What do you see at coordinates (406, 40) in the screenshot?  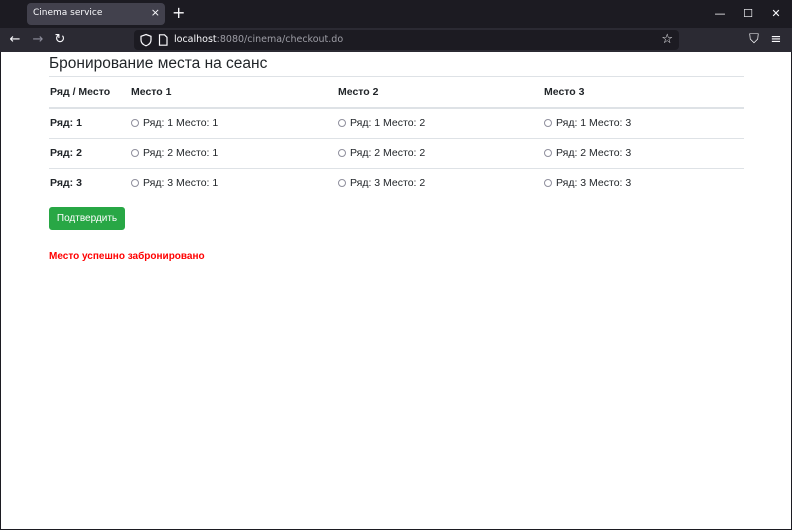 I see `url-bar: localhost:8080/cinema/checkout.do ☆` at bounding box center [406, 40].